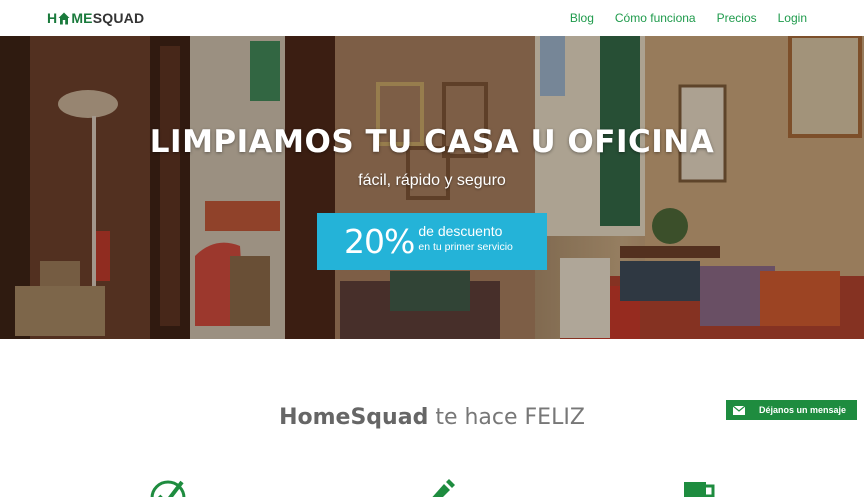  I want to click on mail-icon, so click(739, 410).